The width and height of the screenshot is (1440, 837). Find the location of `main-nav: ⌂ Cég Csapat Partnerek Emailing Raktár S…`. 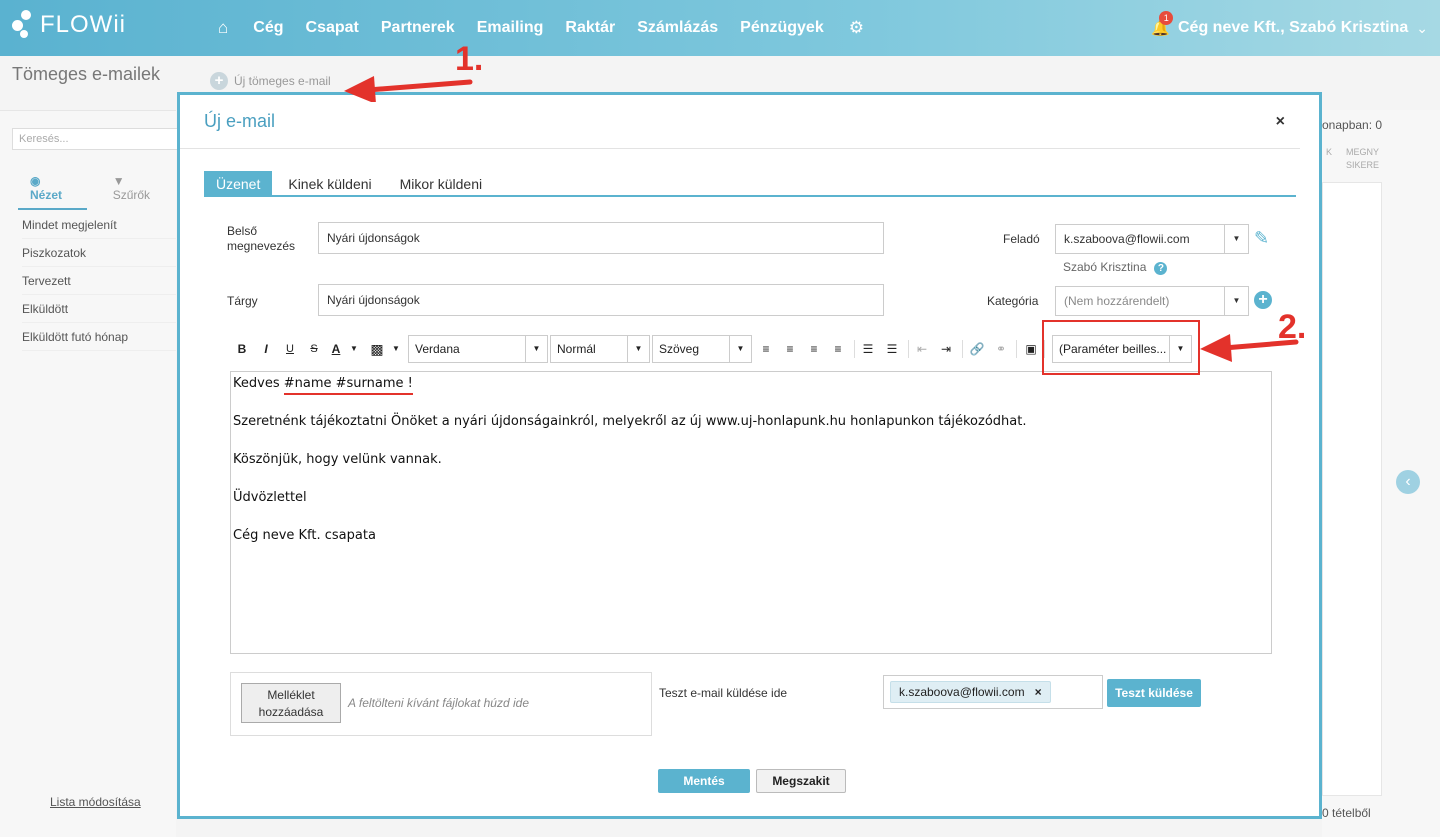

main-nav: ⌂ Cég Csapat Partnerek Emailing Raktár S… is located at coordinates (541, 28).